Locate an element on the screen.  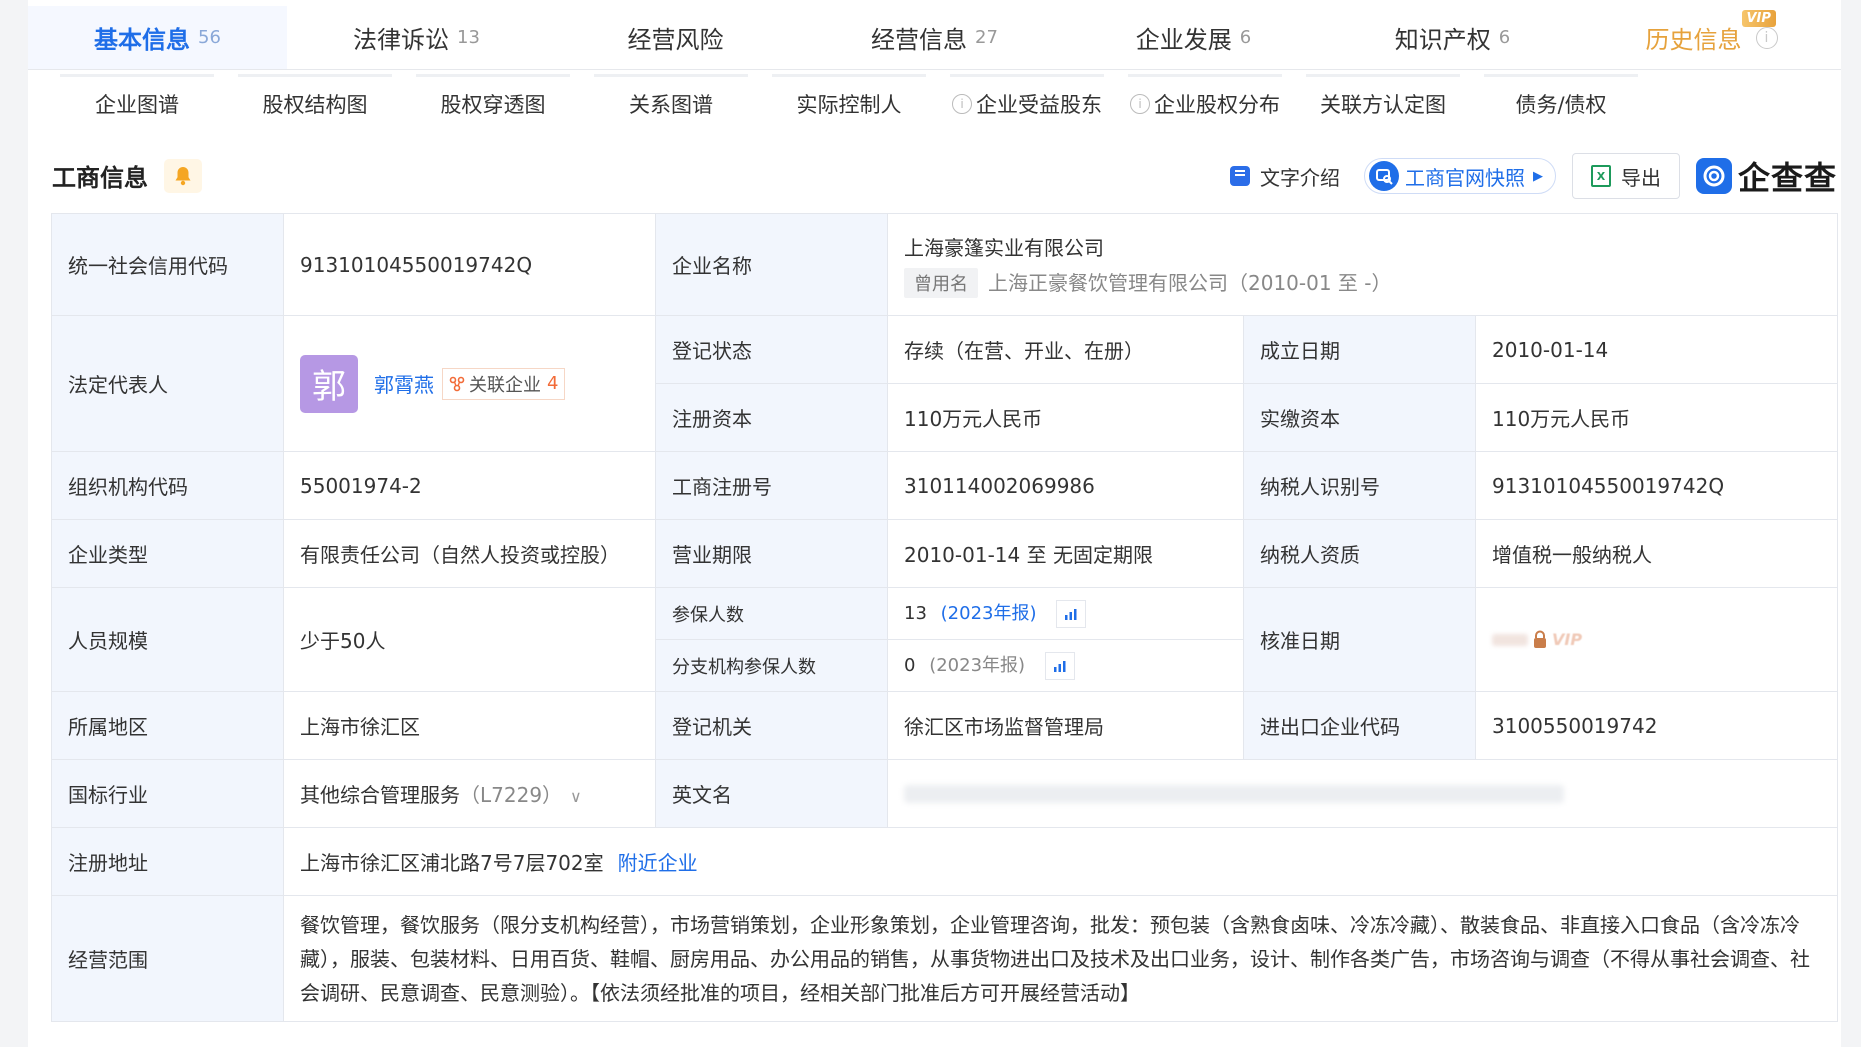
former-name-row: 曾用名 上海正豪餐饮管理有限公司（2010-01 至 -） is located at coordinates (1362, 282).